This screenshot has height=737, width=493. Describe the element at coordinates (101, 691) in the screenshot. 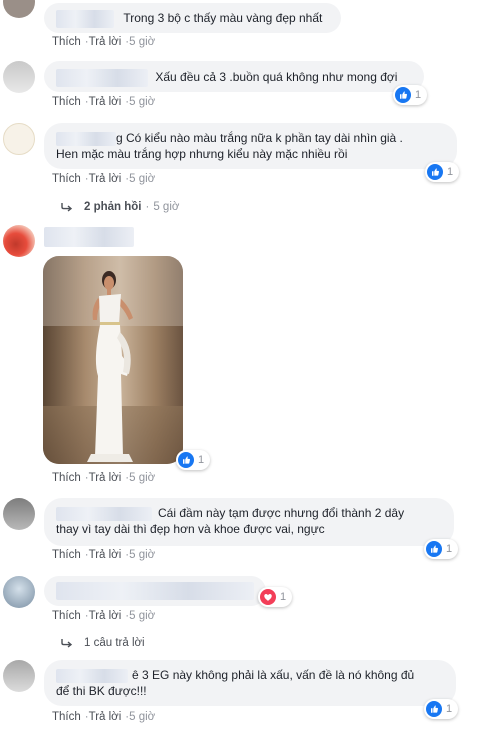

I see `comment-text: để thi BK được!!!` at that location.